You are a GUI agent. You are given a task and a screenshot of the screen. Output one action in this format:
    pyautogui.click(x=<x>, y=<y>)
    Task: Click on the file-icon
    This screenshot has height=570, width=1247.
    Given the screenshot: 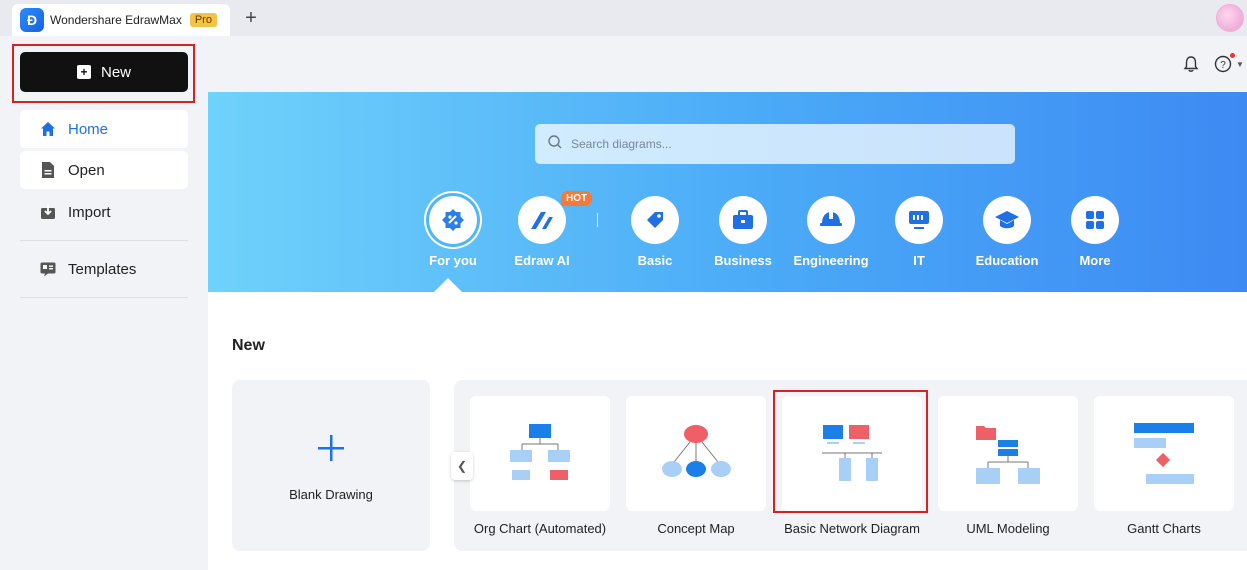 What is the action you would take?
    pyautogui.click(x=48, y=170)
    